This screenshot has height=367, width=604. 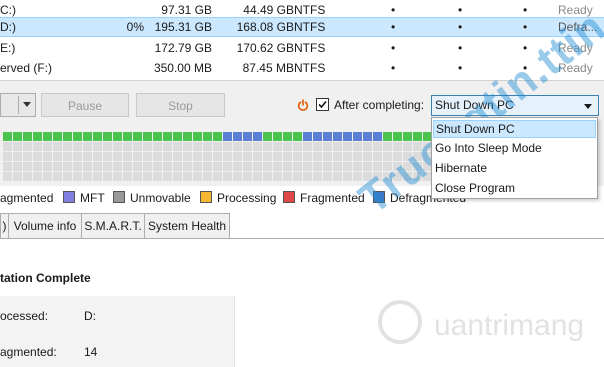 I want to click on legend-item: agmented, so click(x=26, y=198).